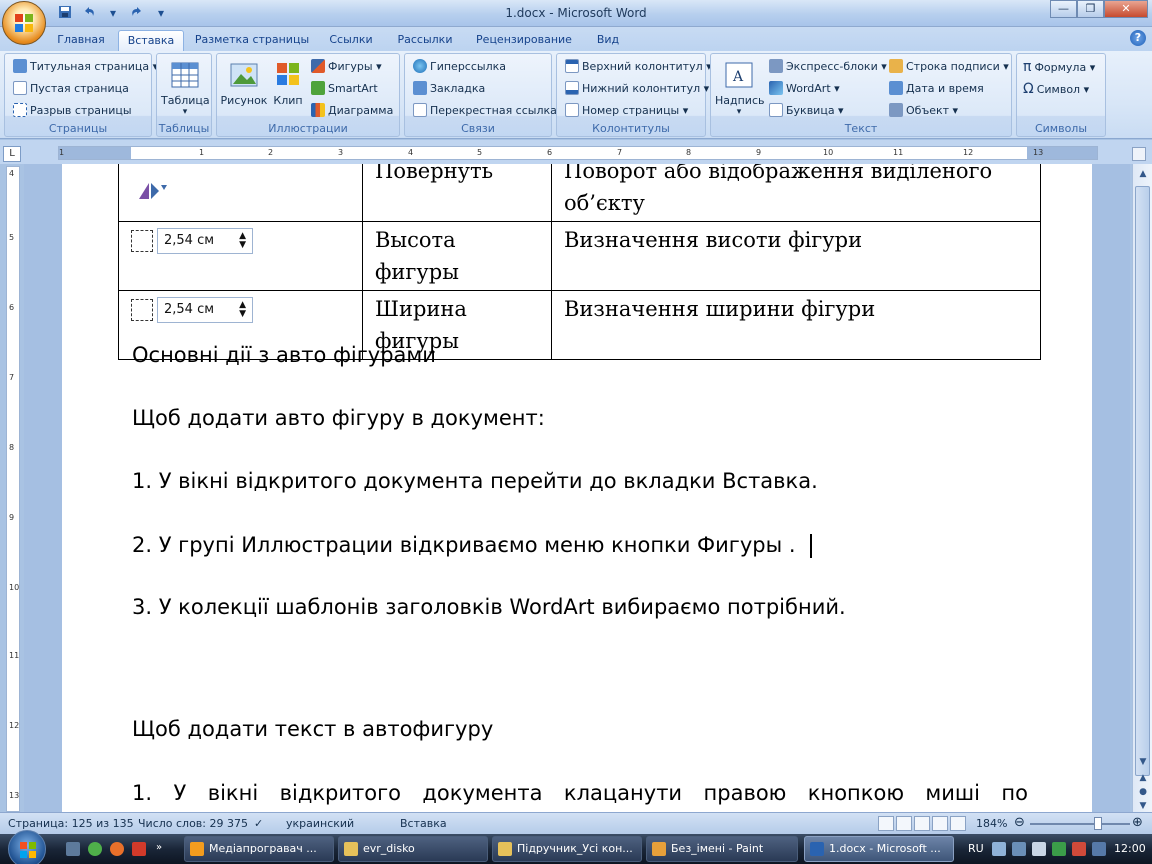 The width and height of the screenshot is (1152, 864). I want to click on mail-icon, so click(117, 849).